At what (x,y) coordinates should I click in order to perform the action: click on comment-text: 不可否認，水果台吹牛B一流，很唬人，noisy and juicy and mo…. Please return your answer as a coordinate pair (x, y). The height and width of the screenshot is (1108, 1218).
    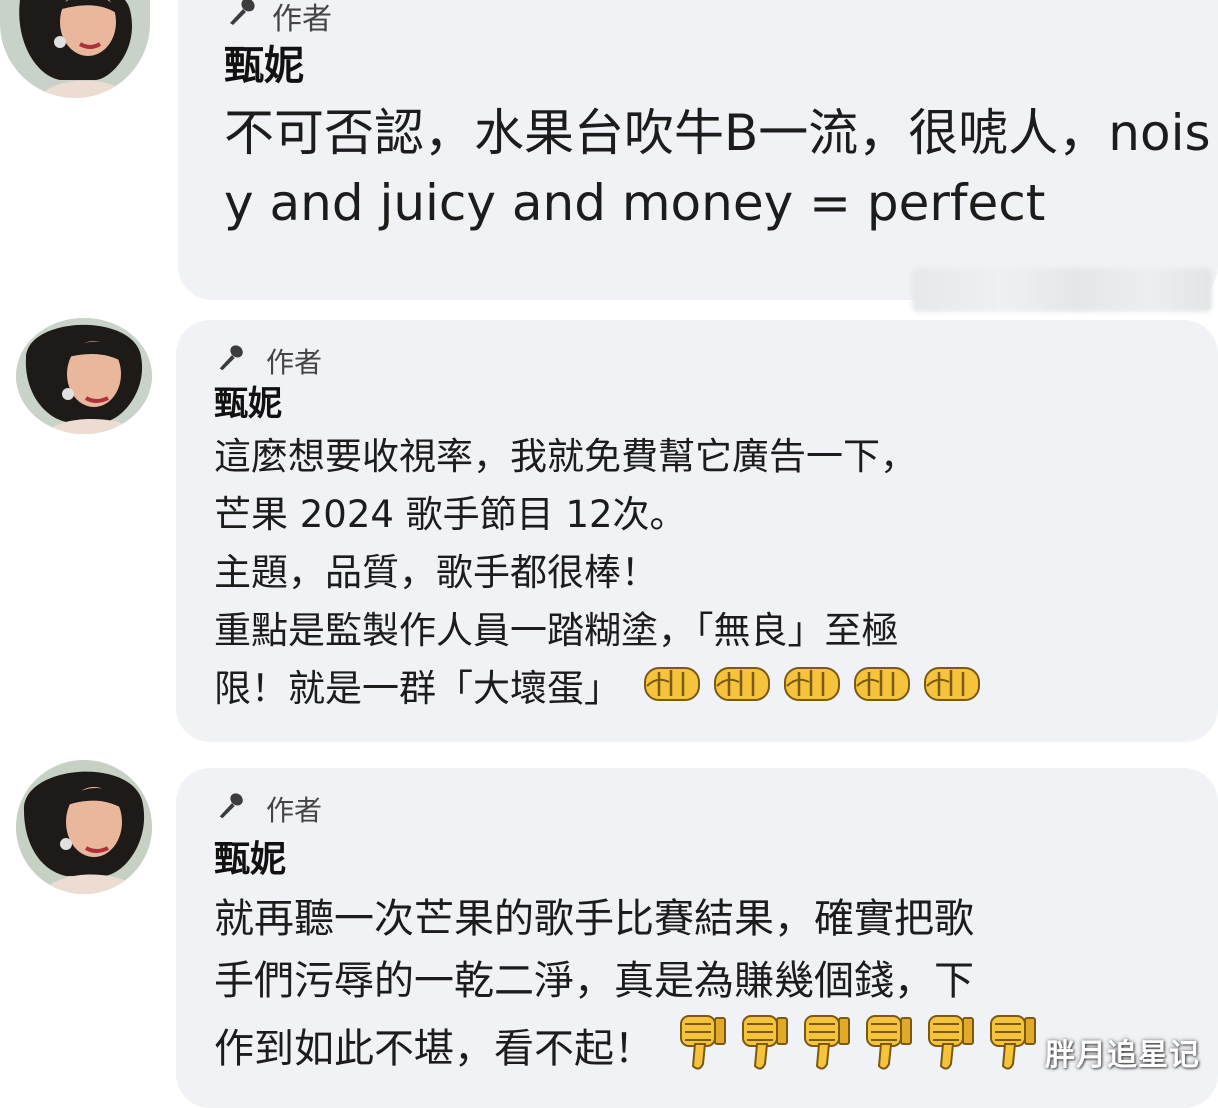
    Looking at the image, I should click on (717, 168).